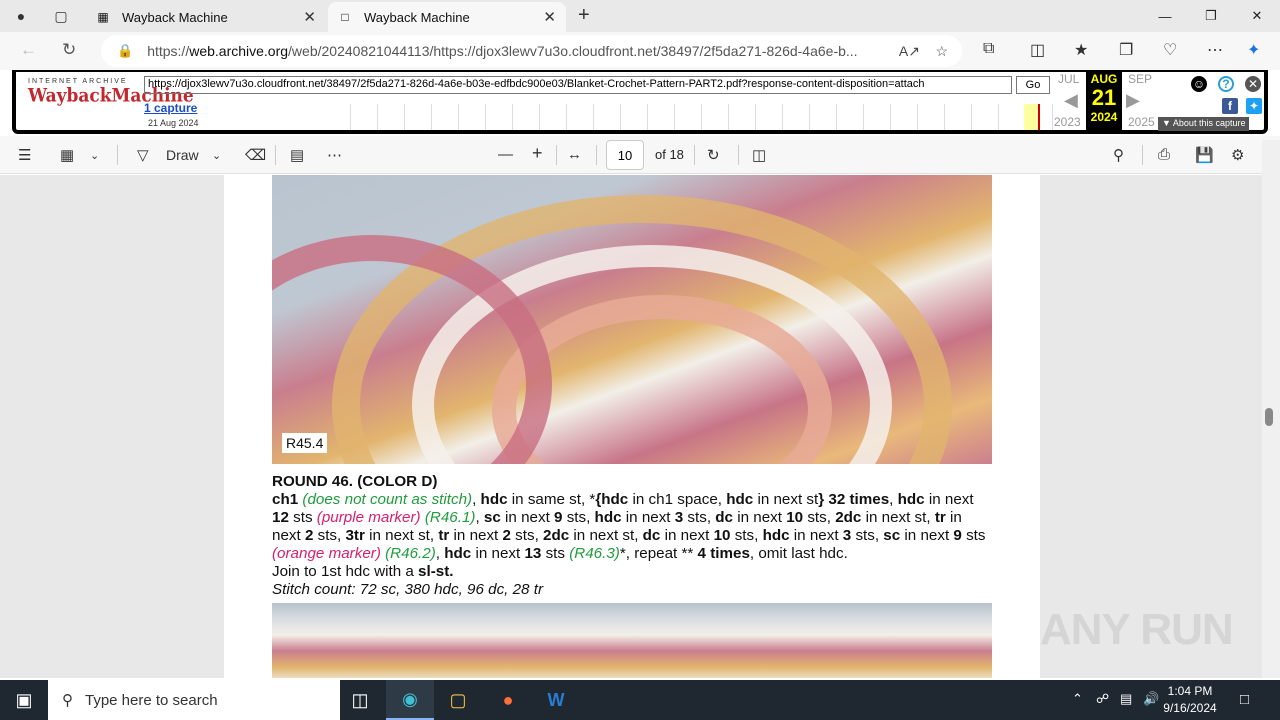 The height and width of the screenshot is (720, 1280). I want to click on account-icon: ☺, so click(1199, 84).